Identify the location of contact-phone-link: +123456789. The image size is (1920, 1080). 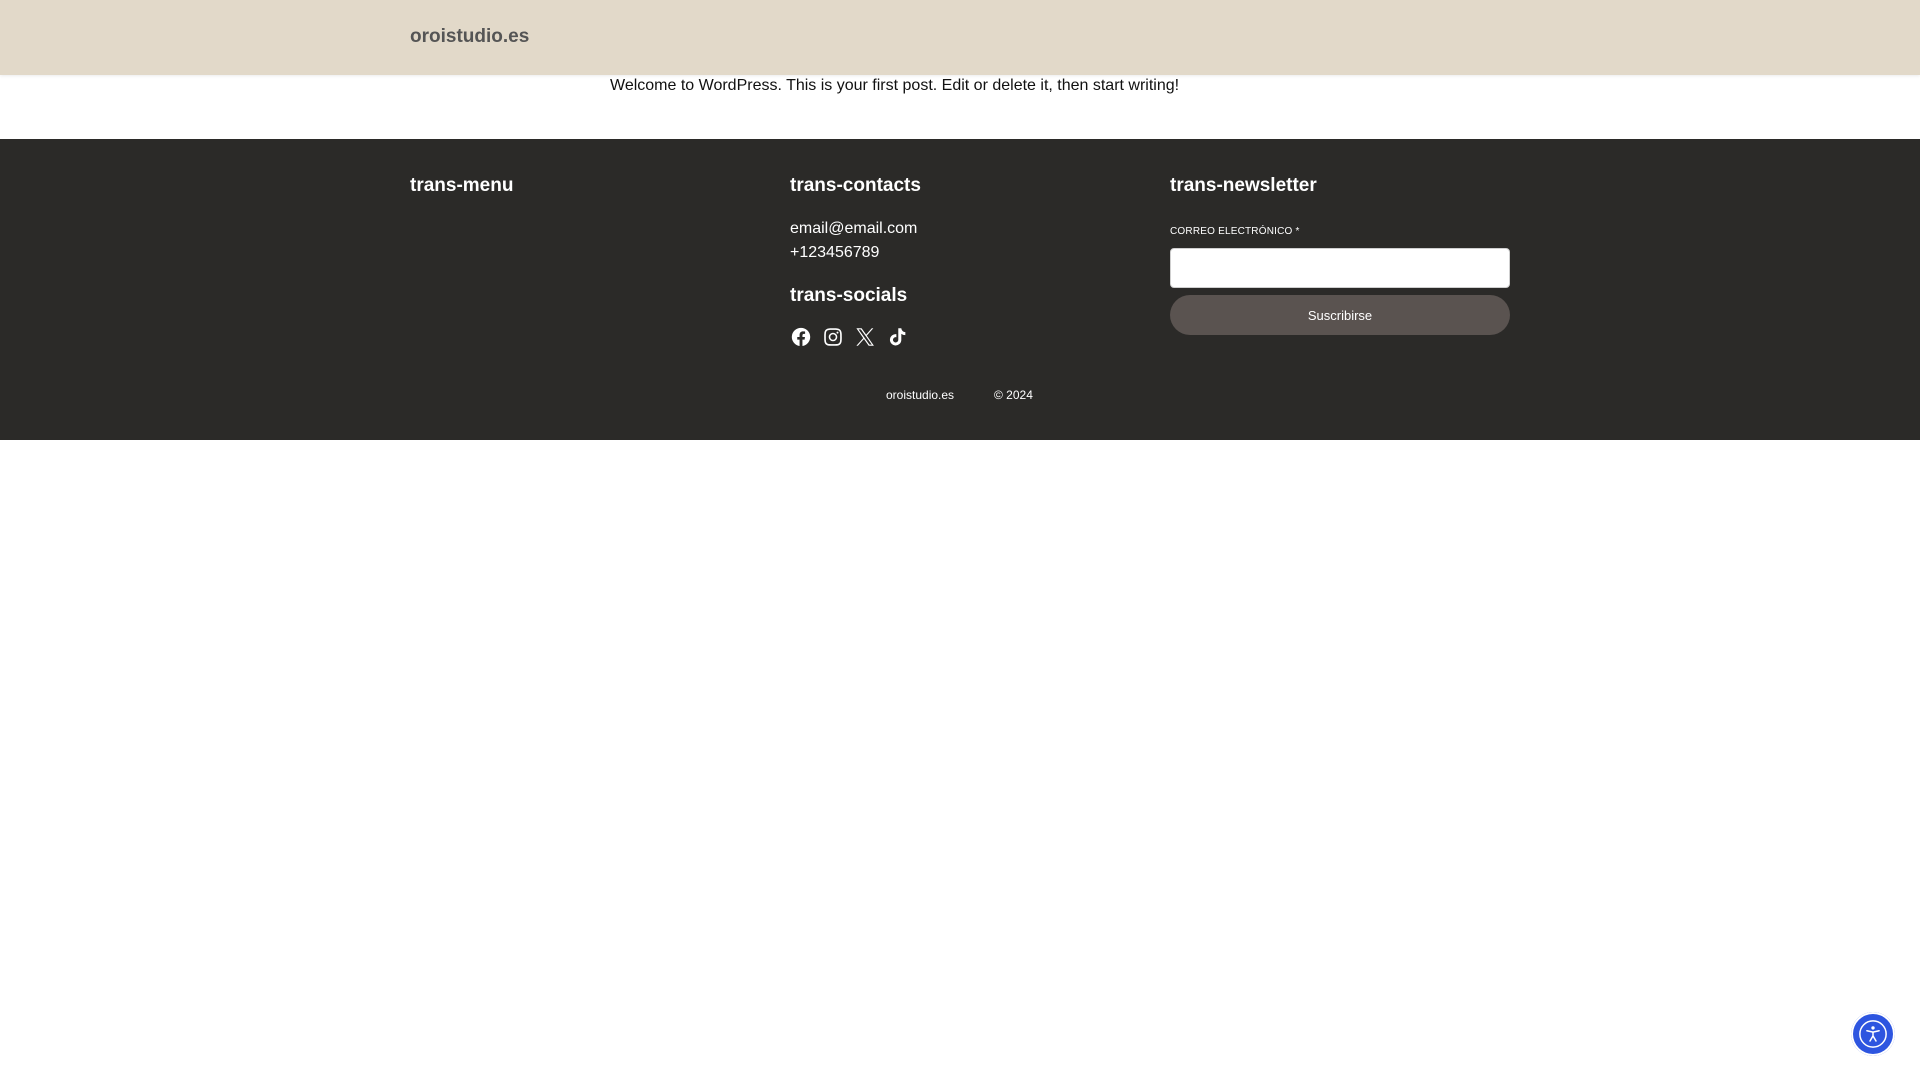
(834, 253).